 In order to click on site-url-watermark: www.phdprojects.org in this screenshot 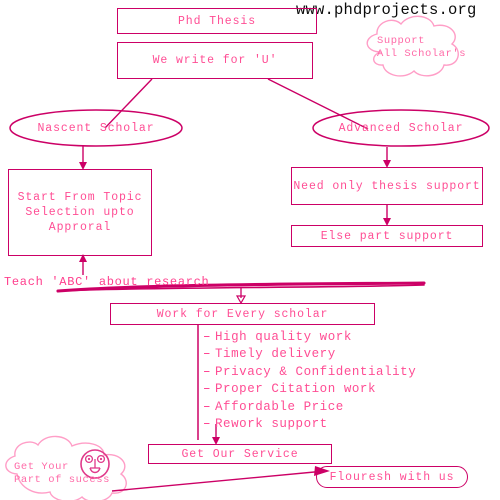, I will do `click(386, 10)`.